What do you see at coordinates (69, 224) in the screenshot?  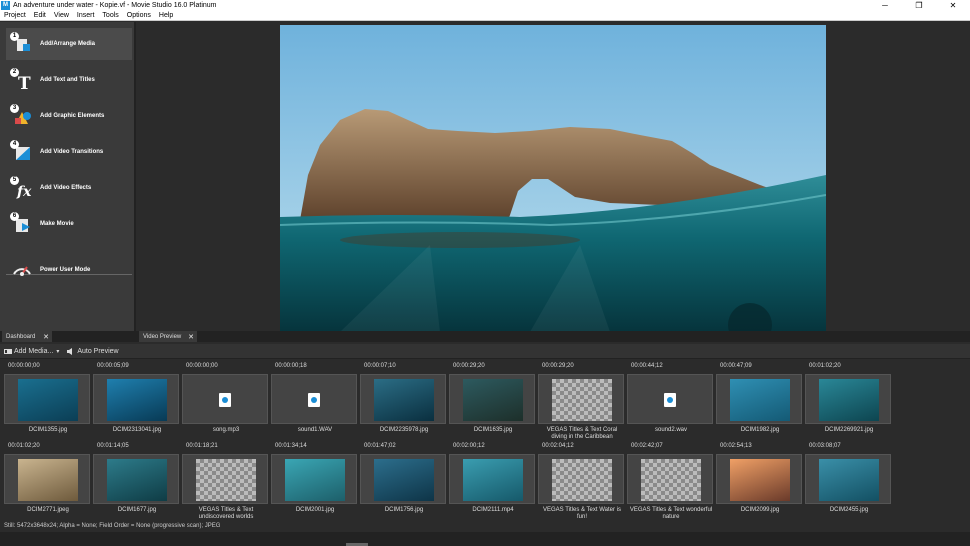 I see `dashboard-item-make-movie: 6 Make Movie` at bounding box center [69, 224].